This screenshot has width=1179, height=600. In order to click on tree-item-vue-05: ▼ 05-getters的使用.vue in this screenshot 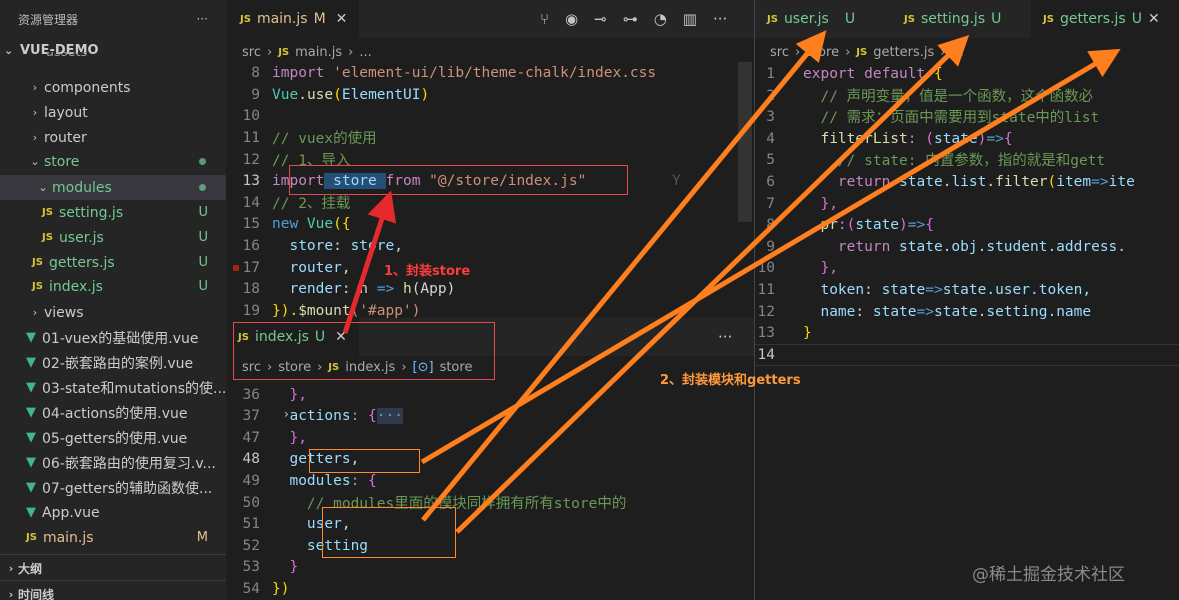, I will do `click(113, 437)`.